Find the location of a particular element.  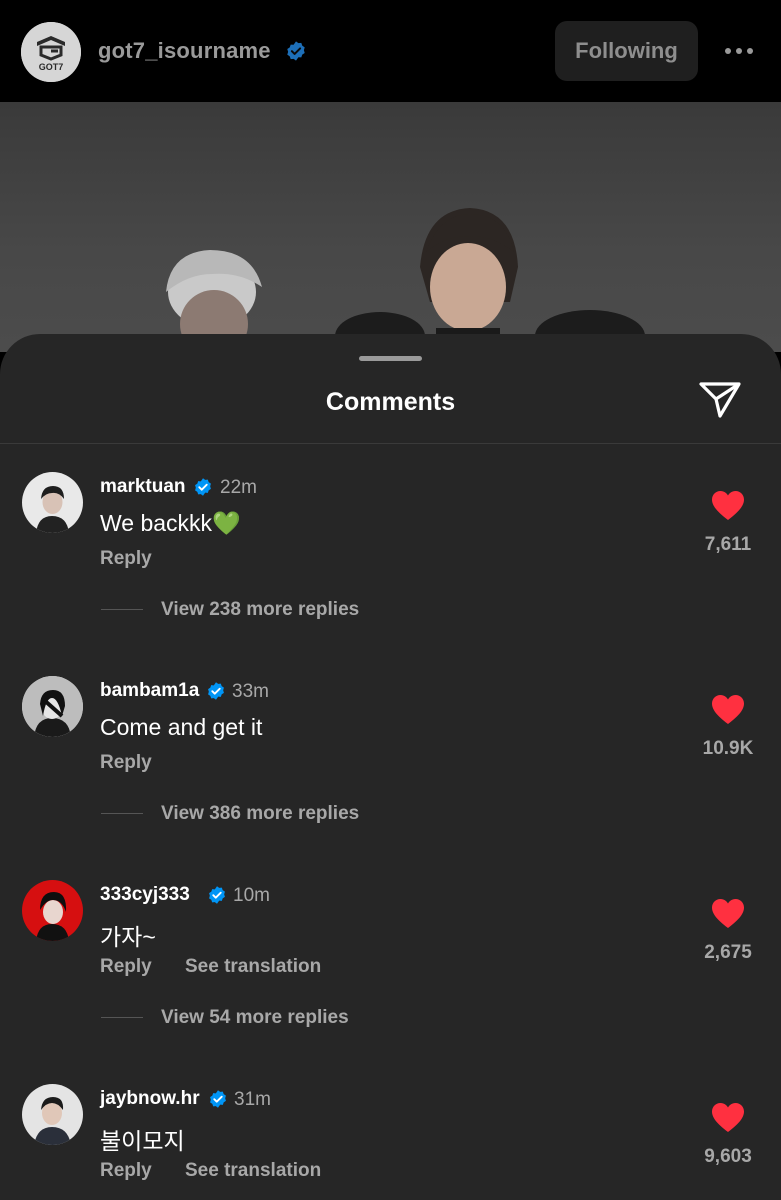

comment-text: 가자~ is located at coordinates (128, 937).